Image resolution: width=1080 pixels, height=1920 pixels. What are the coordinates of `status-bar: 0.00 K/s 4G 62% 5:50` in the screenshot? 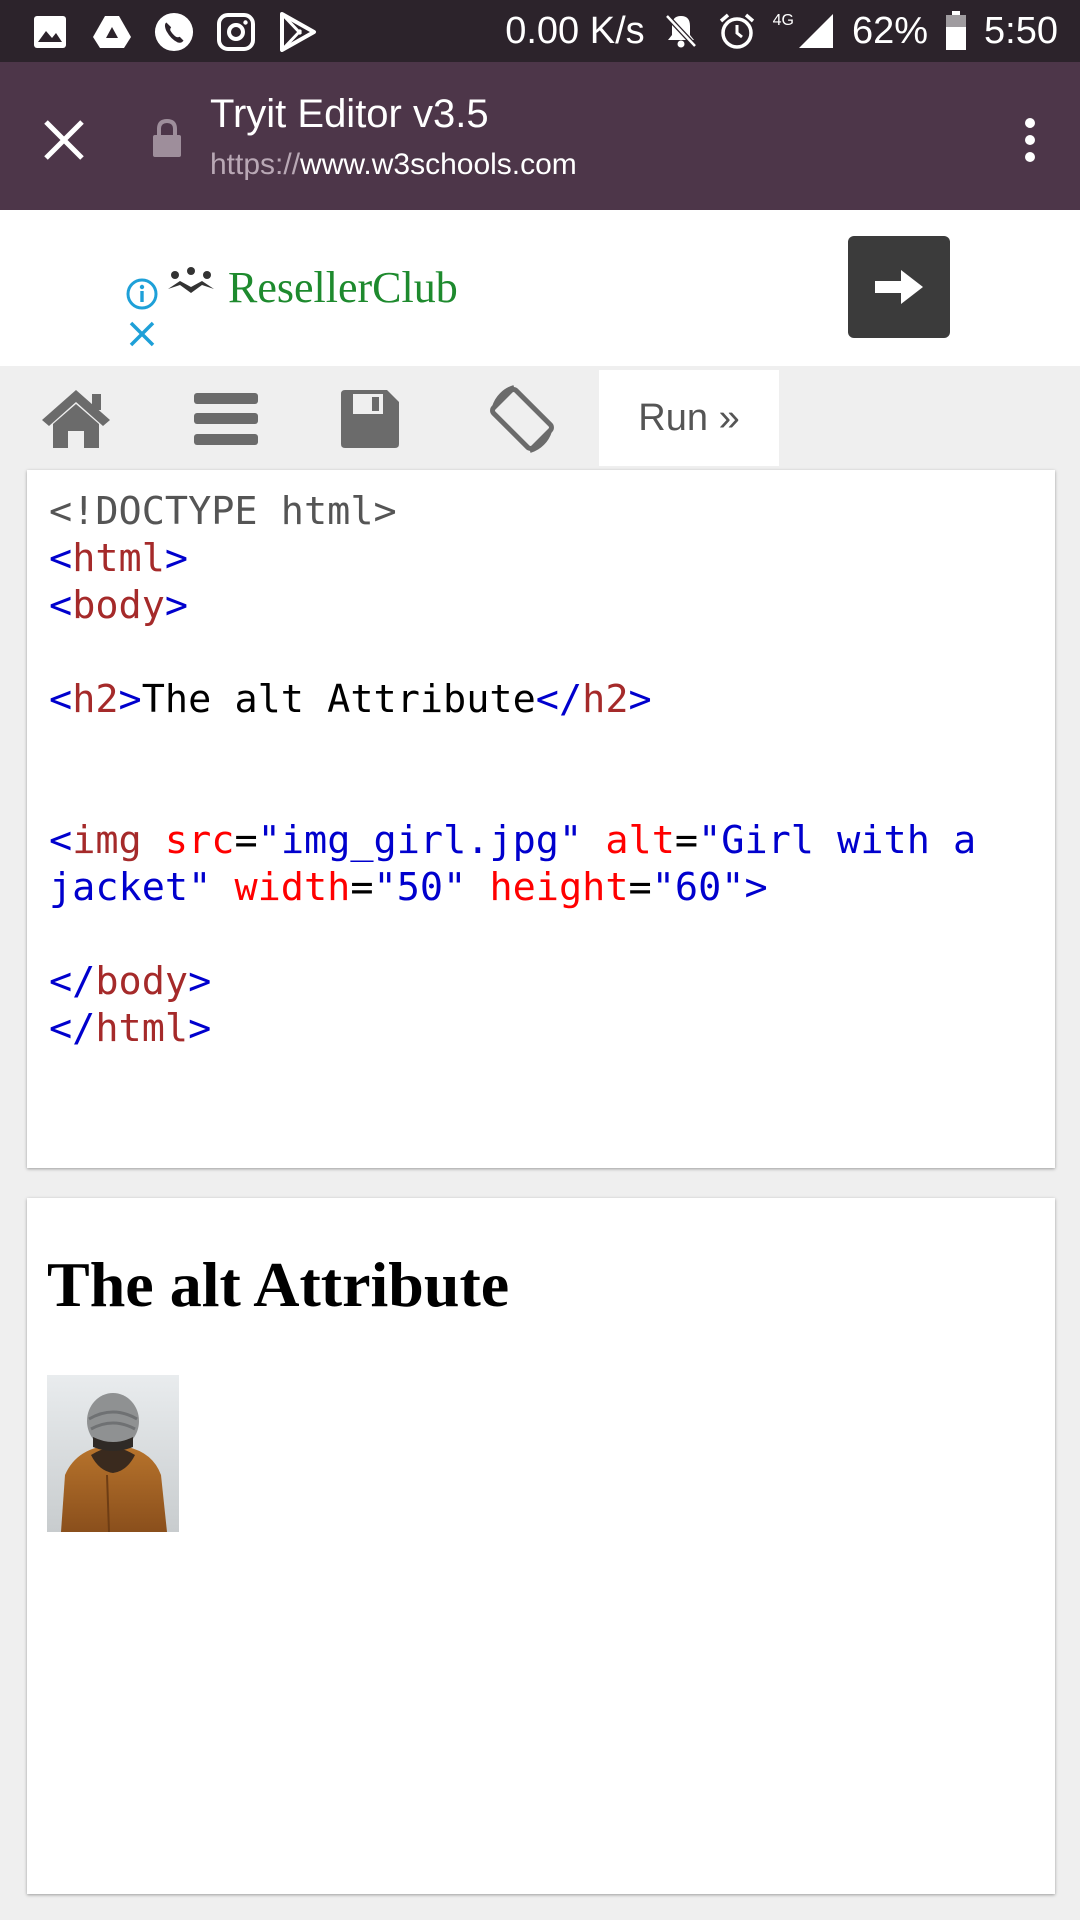 It's located at (540, 31).